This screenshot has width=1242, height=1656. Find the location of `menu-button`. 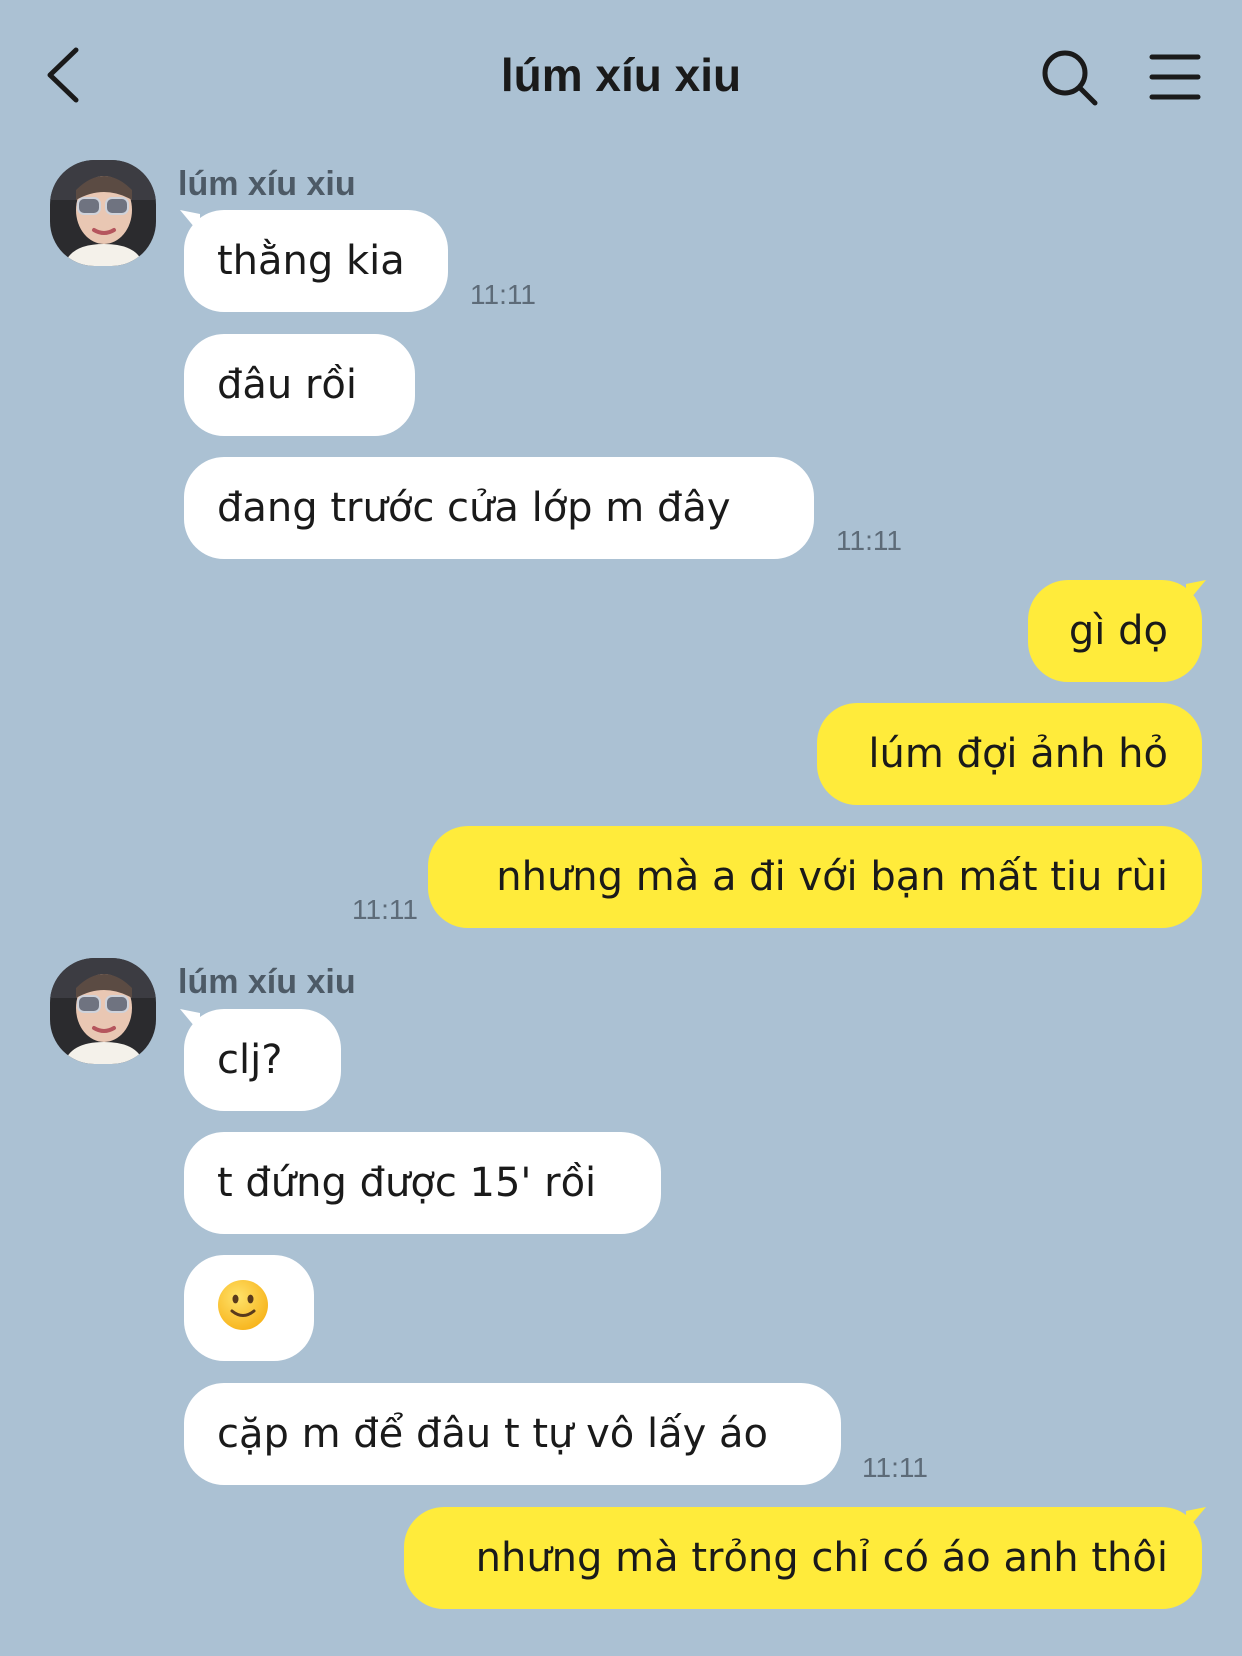

menu-button is located at coordinates (1175, 77).